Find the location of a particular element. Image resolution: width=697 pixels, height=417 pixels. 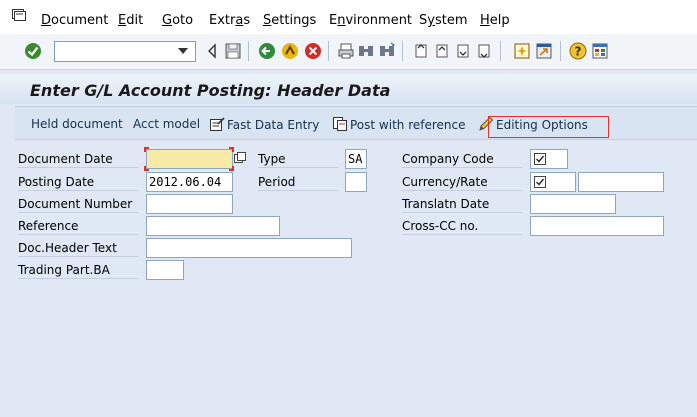

company-code-field is located at coordinates (549, 159).